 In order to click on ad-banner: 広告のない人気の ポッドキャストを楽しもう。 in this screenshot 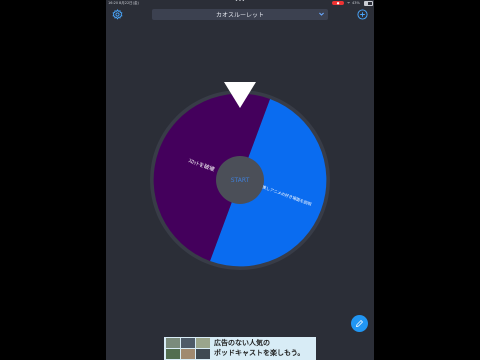, I will do `click(240, 348)`.